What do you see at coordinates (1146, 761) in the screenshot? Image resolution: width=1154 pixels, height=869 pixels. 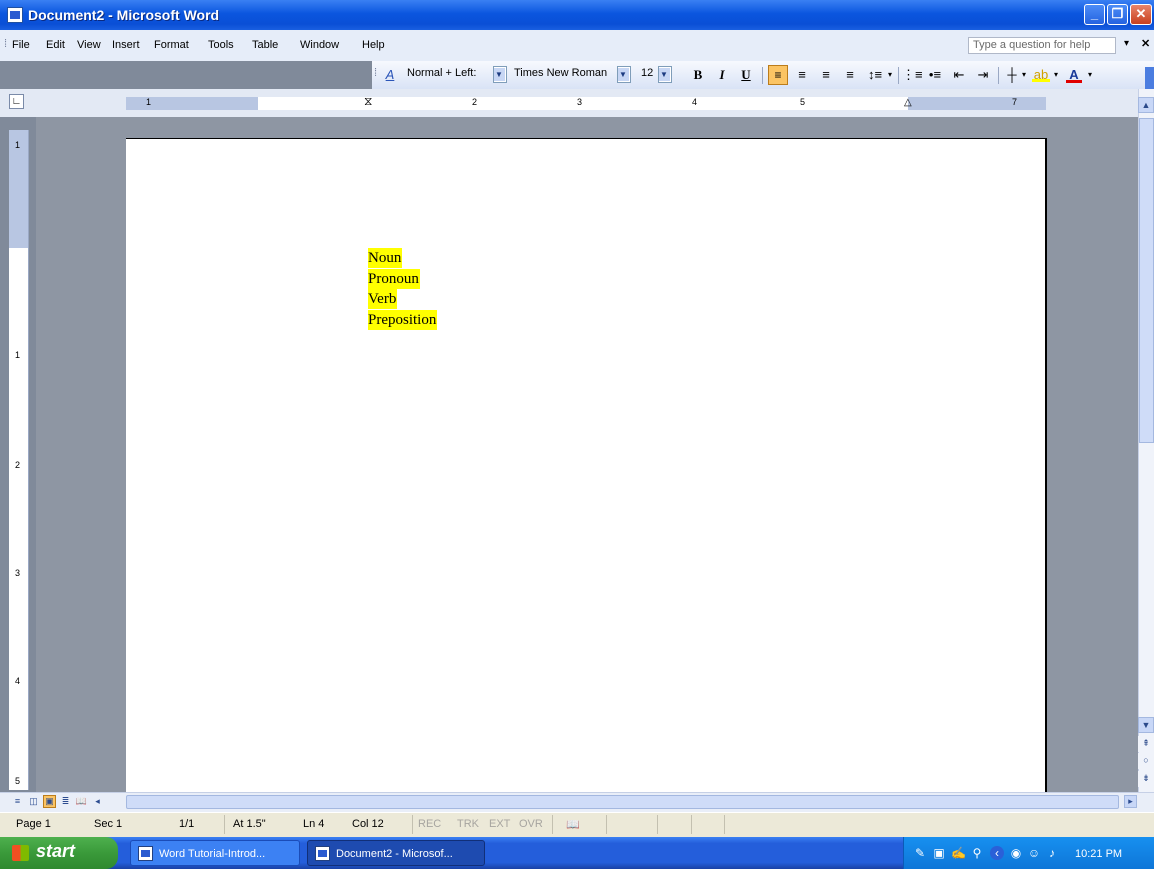 I see `select-browse-object-icon: ○` at bounding box center [1146, 761].